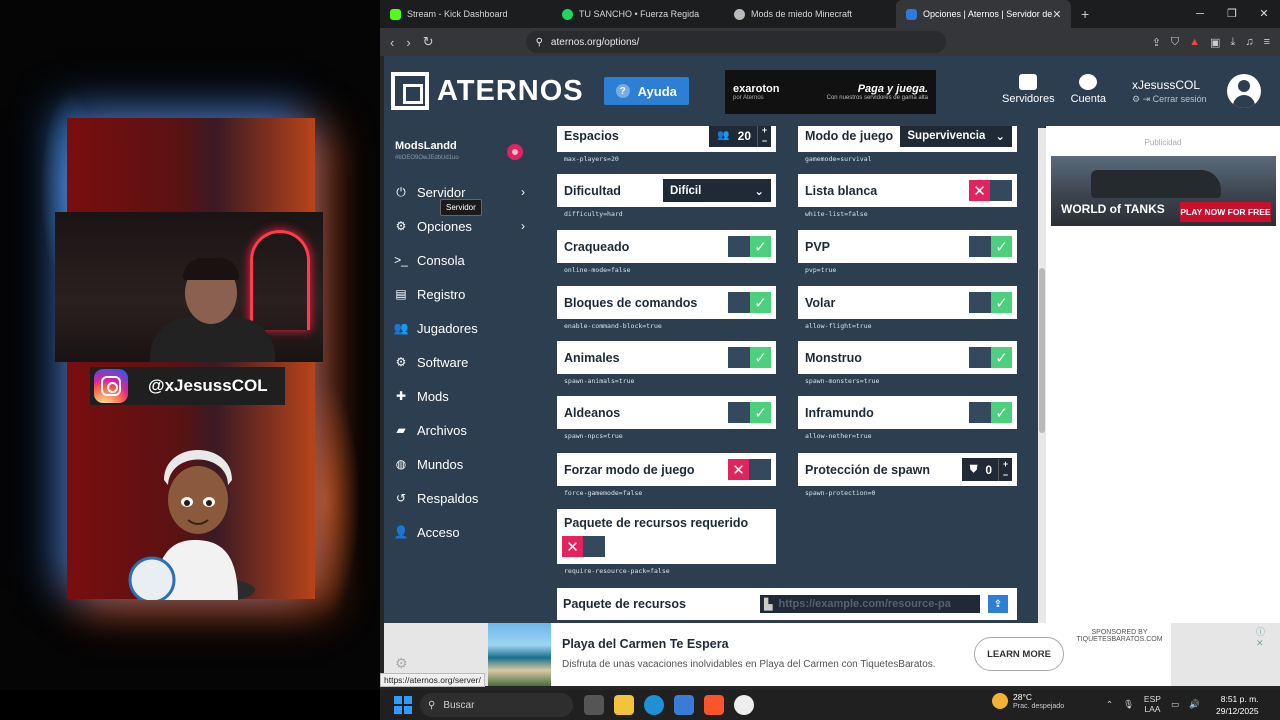 The height and width of the screenshot is (720, 1280). What do you see at coordinates (459, 430) in the screenshot?
I see `sidebar-item-archivos: ▰ Archivos` at bounding box center [459, 430].